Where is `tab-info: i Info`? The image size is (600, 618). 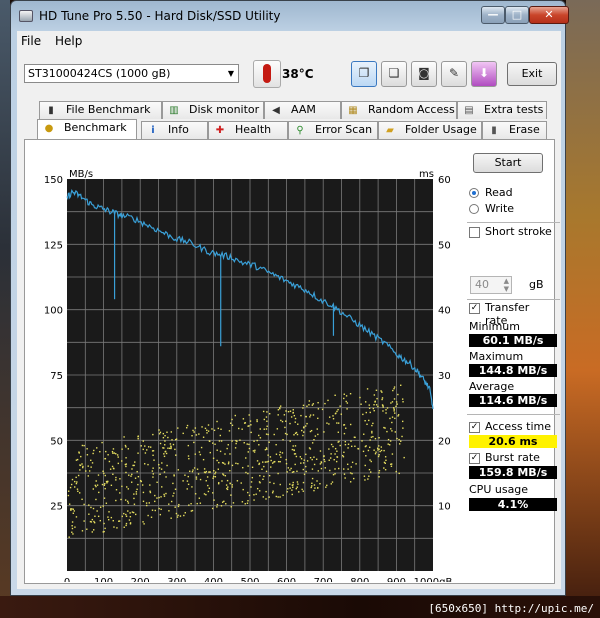 tab-info: i Info is located at coordinates (174, 130).